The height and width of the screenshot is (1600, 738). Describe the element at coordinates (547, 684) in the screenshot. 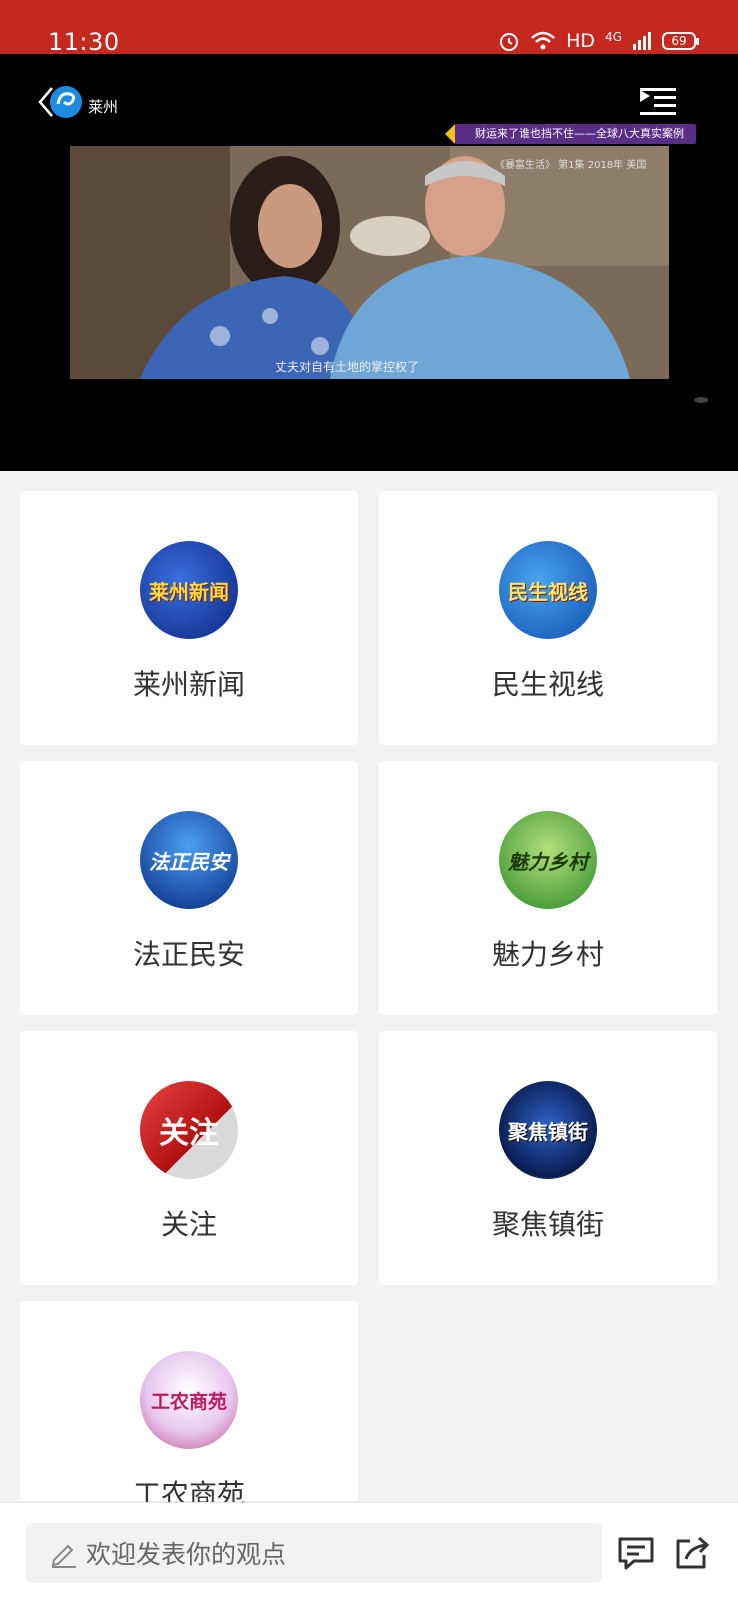

I see `program-label: 民生视线` at that location.